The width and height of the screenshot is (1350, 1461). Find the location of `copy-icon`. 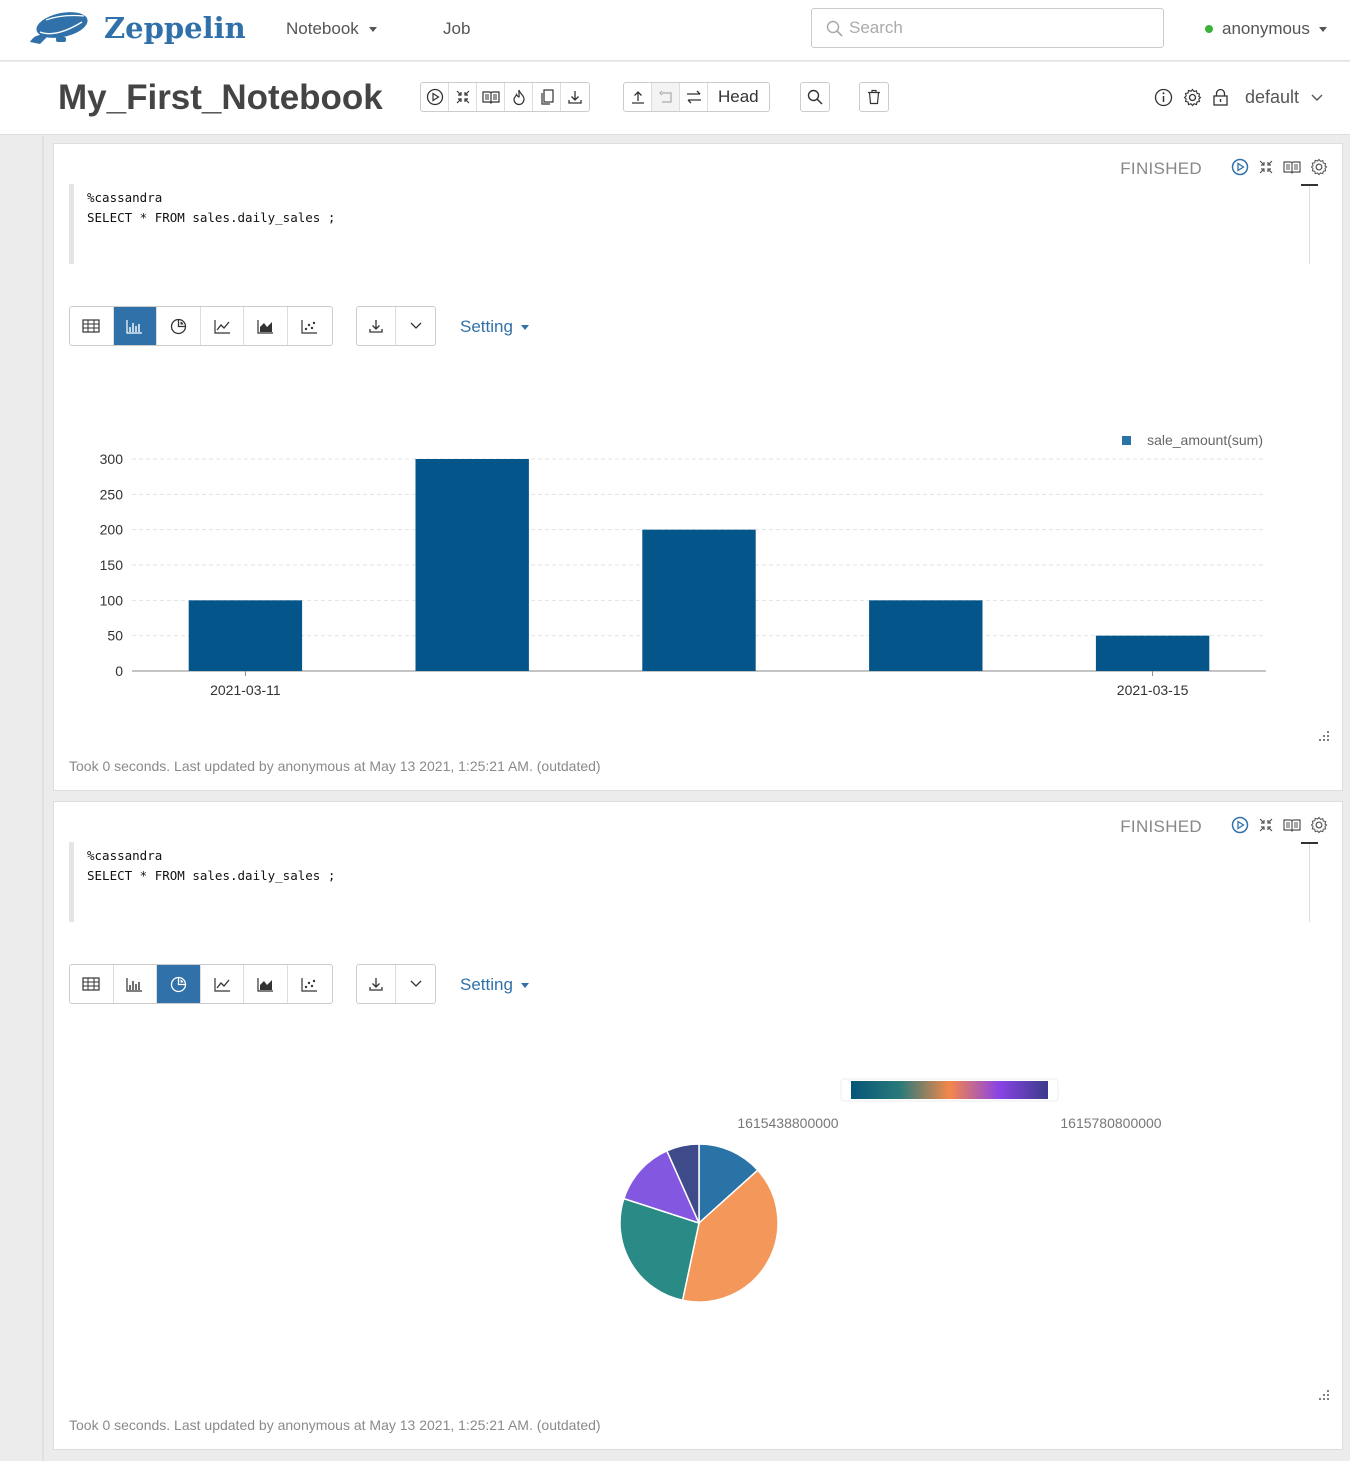

copy-icon is located at coordinates (547, 97).